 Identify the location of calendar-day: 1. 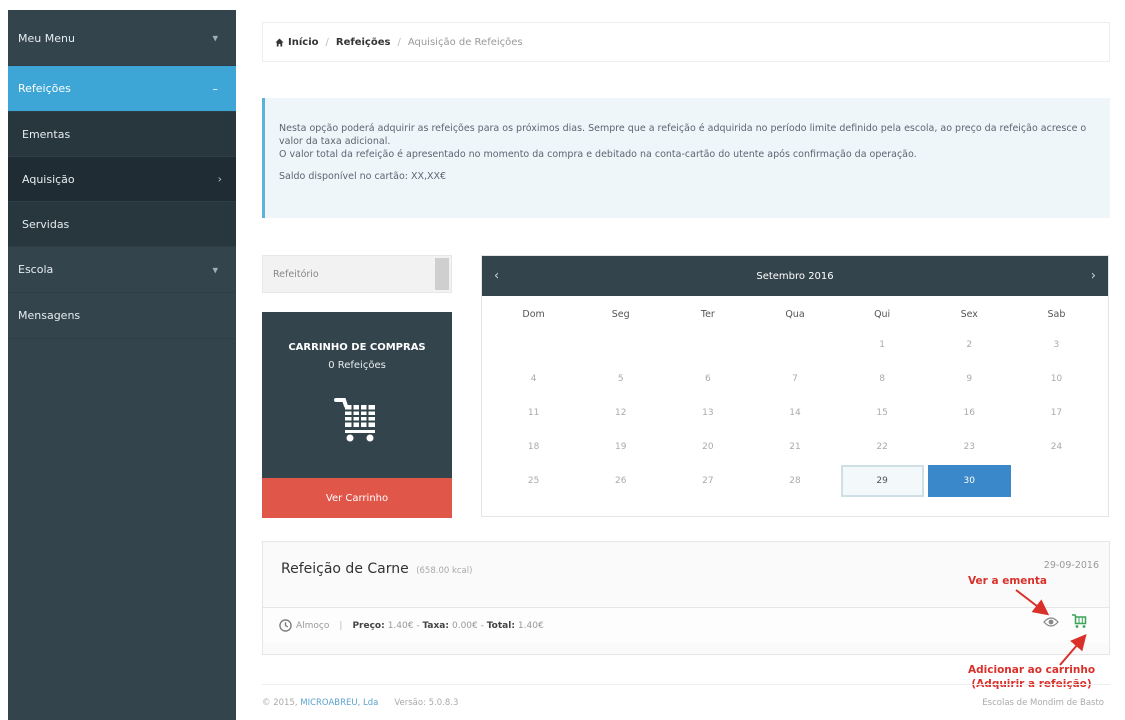
(882, 345).